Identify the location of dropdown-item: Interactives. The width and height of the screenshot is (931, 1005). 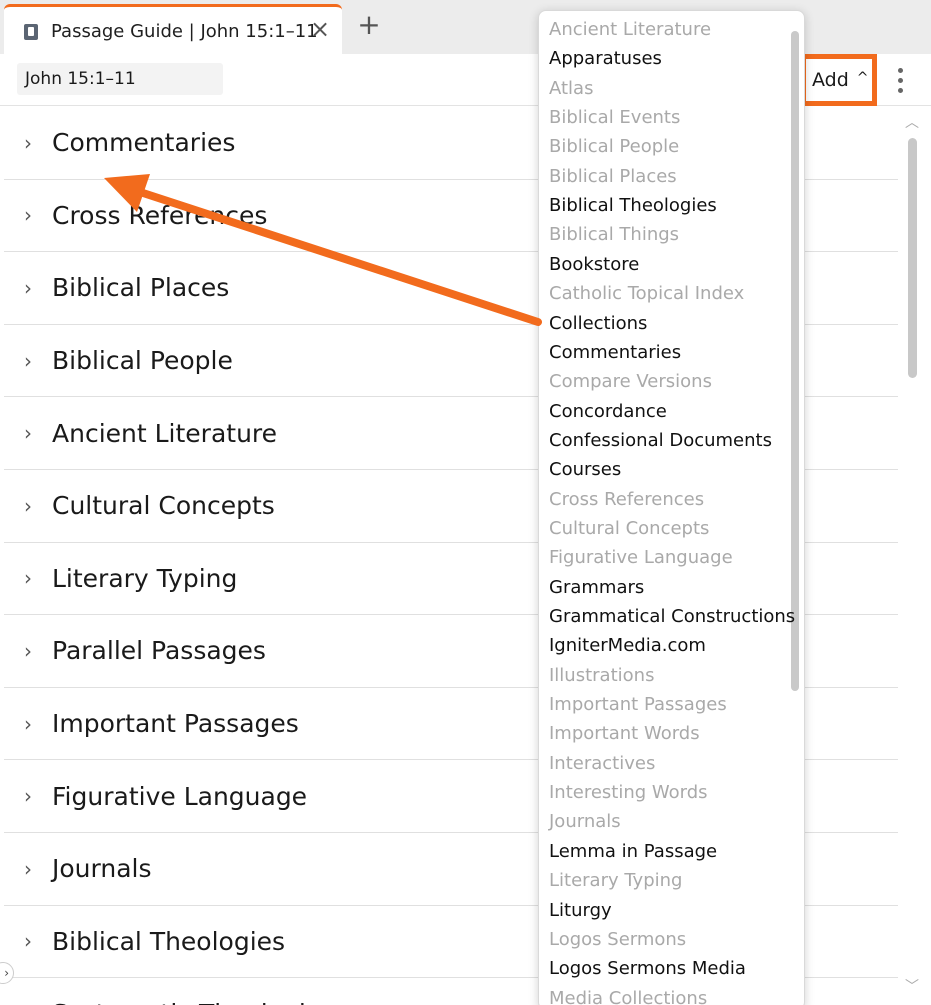
(602, 763).